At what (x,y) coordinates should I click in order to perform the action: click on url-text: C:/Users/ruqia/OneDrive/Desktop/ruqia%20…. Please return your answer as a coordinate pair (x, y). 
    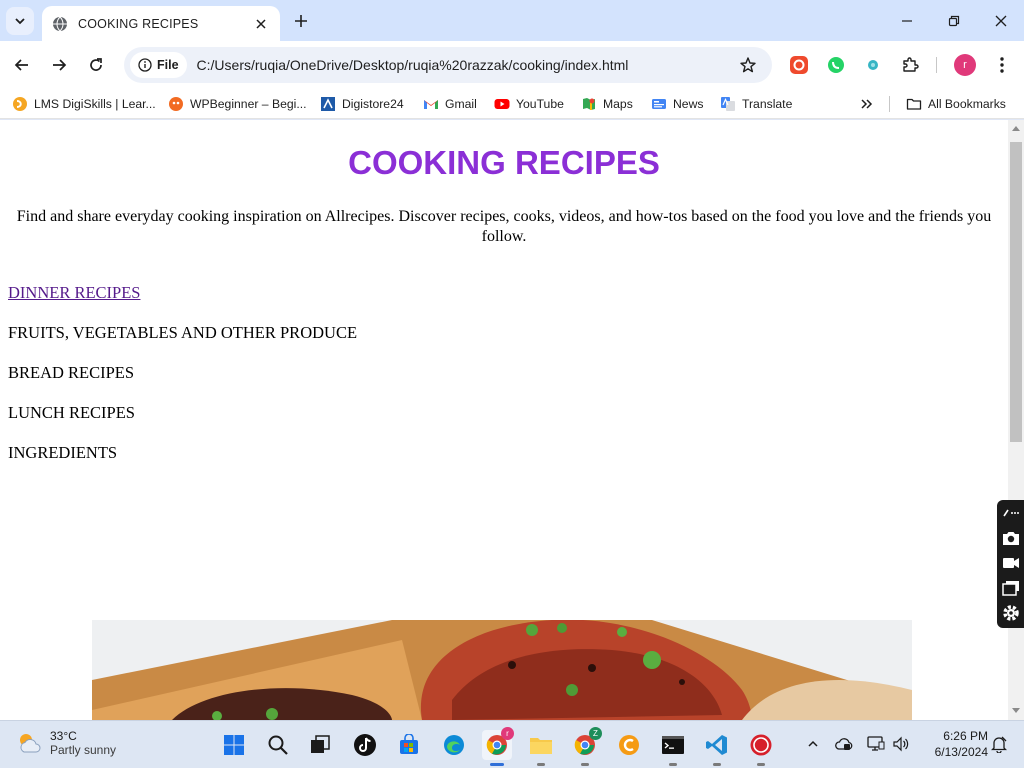
    Looking at the image, I should click on (466, 65).